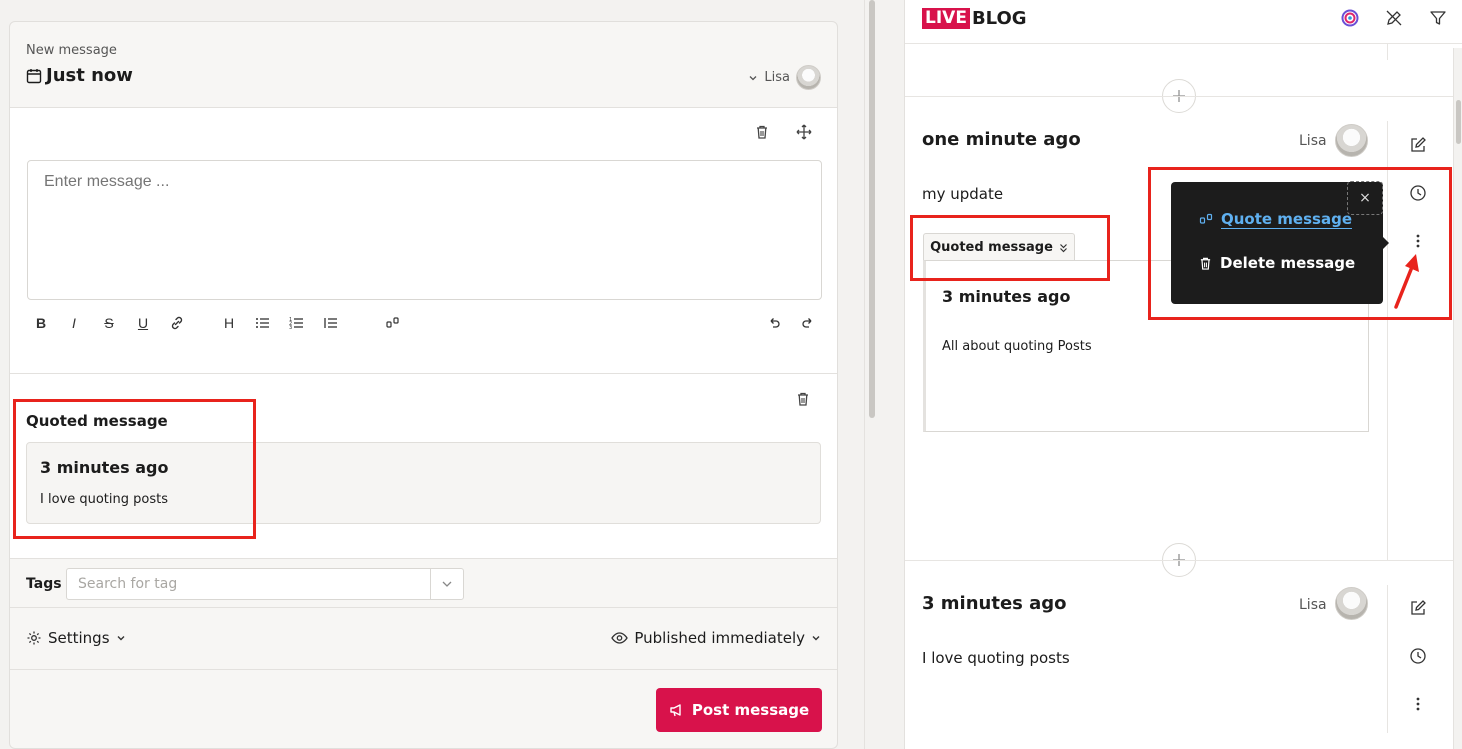 This screenshot has width=1462, height=749. I want to click on message-input, so click(424, 230).